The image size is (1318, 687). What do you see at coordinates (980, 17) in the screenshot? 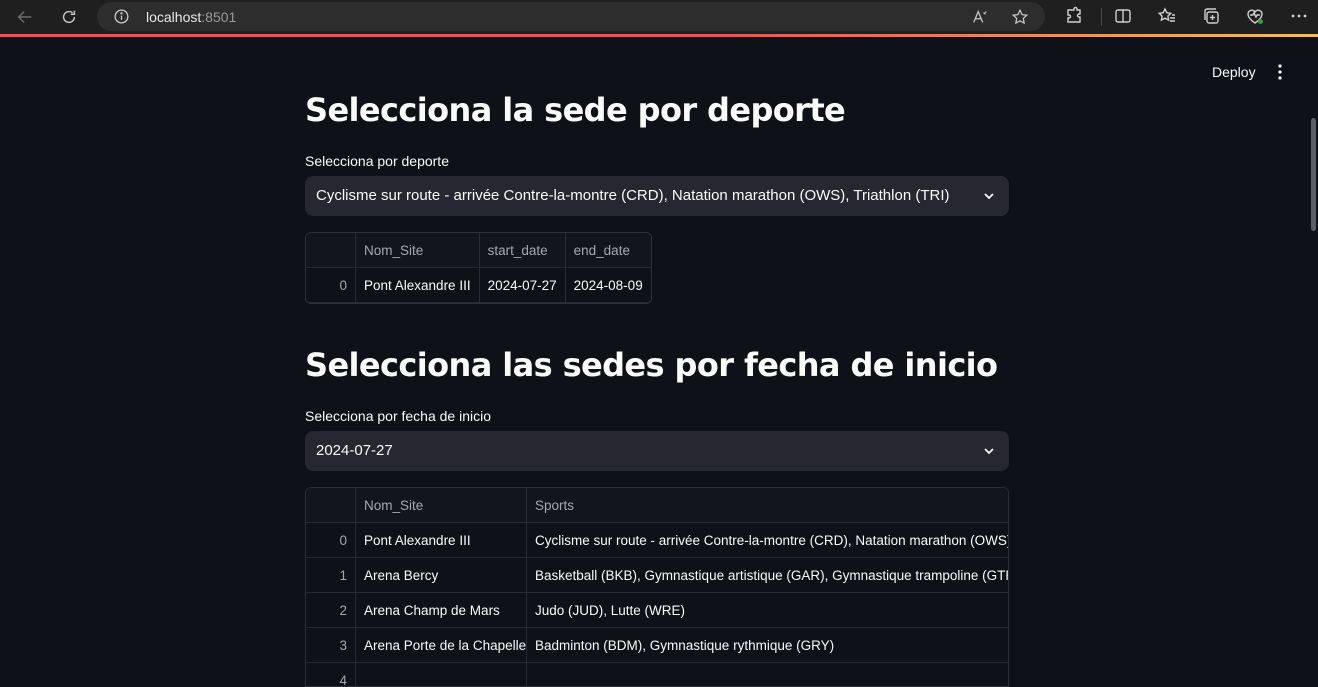
I see `read-aloud-icon` at bounding box center [980, 17].